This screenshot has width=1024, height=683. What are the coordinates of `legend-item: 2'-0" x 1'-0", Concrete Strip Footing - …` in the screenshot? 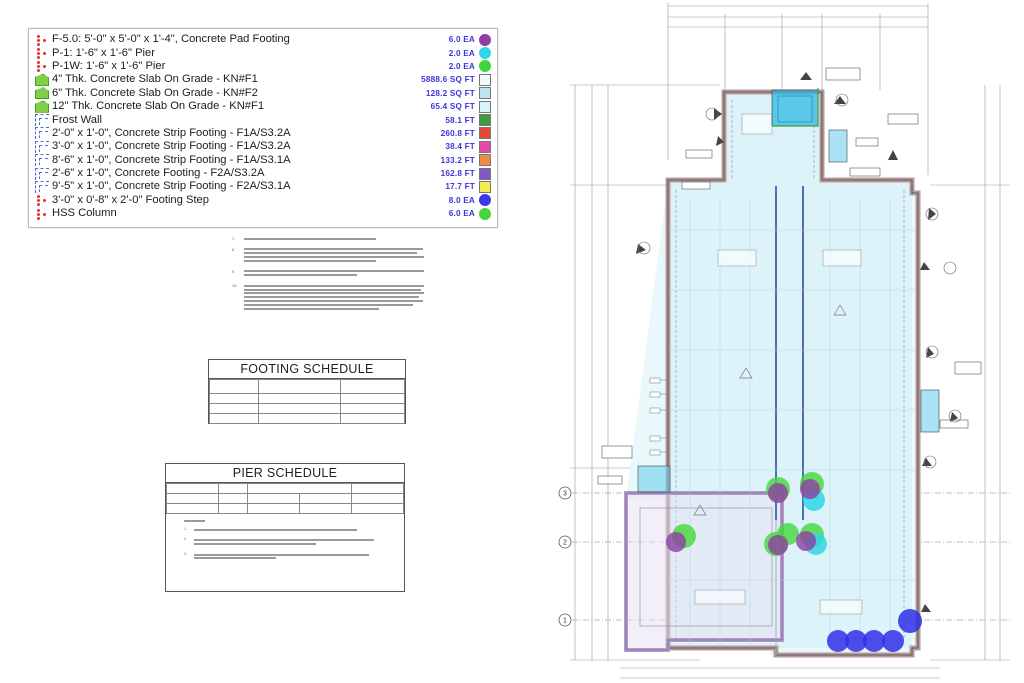 It's located at (263, 133).